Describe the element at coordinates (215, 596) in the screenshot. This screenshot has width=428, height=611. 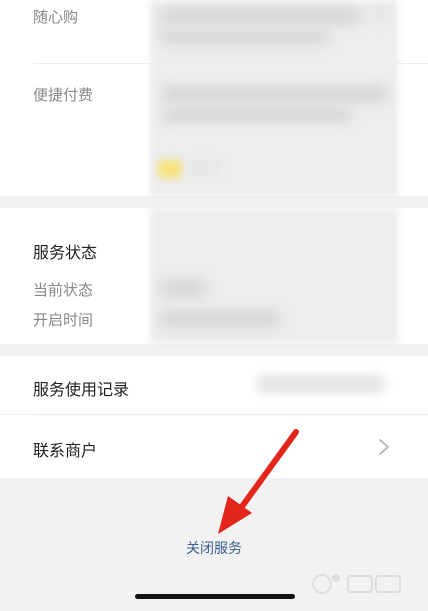
I see `home-indicator` at that location.